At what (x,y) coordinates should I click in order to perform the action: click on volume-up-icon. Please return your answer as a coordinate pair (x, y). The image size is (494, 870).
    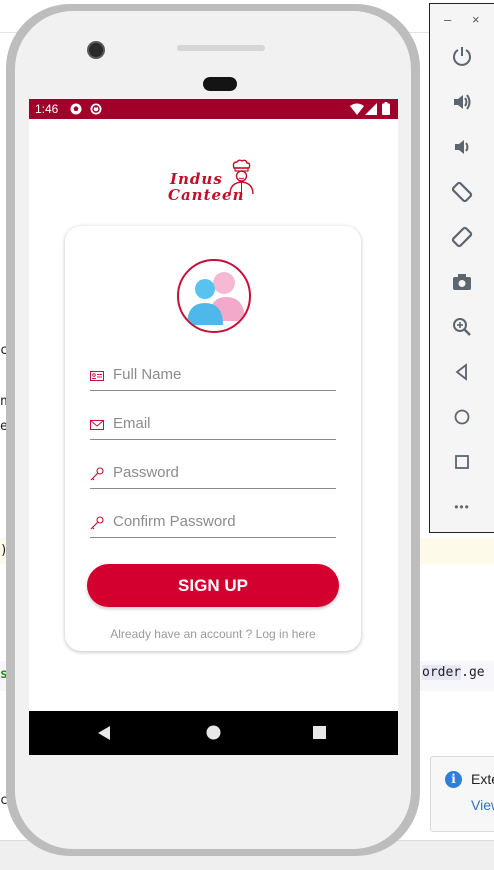
    Looking at the image, I should click on (462, 102).